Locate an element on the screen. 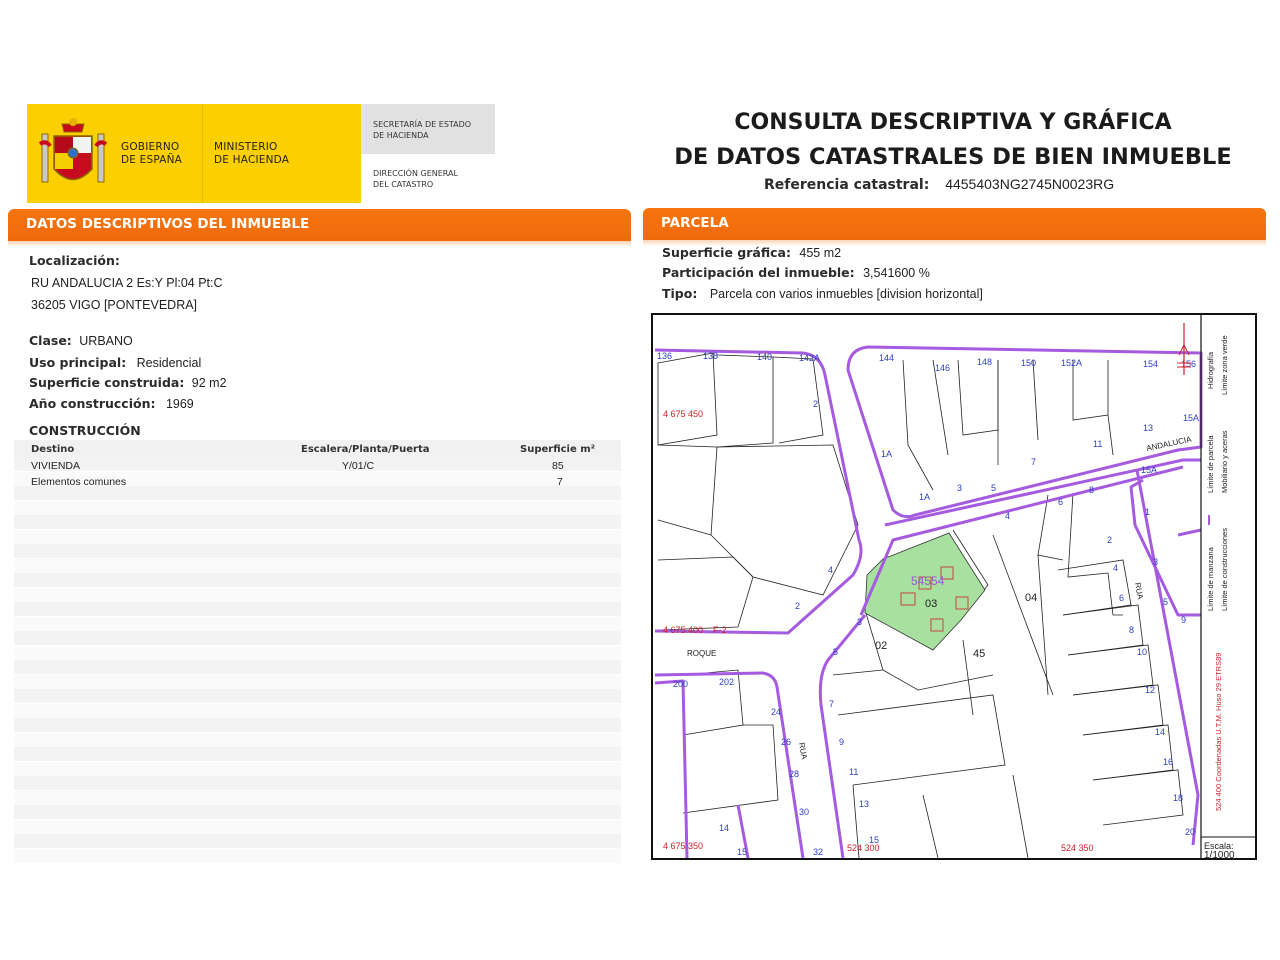 This screenshot has width=1280, height=960. participacion-label: Participación del inmueble: is located at coordinates (758, 272).